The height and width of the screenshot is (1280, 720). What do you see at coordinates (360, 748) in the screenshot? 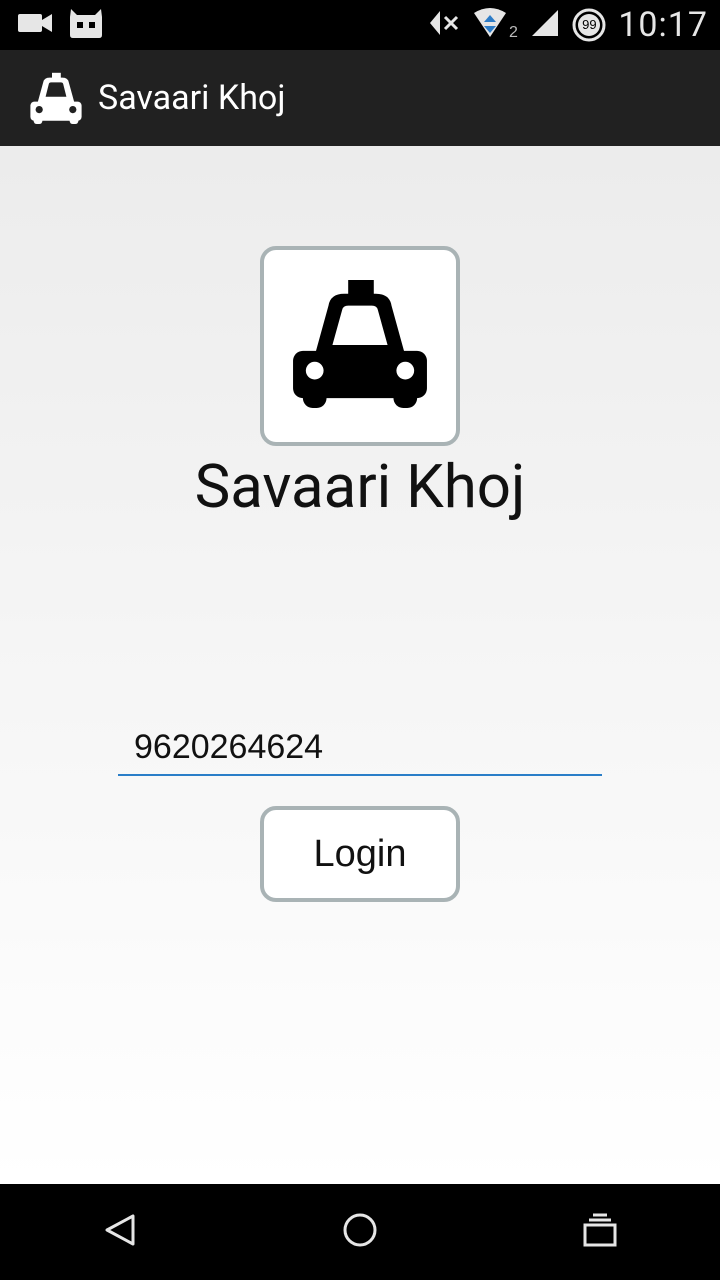
I see `phone-number-input` at bounding box center [360, 748].